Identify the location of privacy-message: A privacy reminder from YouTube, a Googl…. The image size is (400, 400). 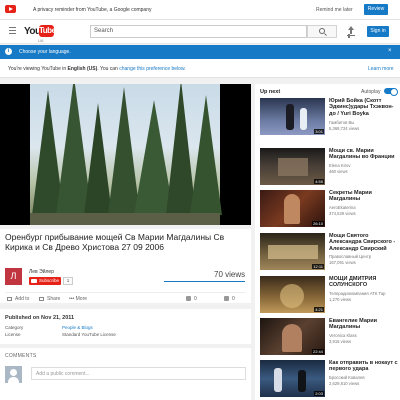
(92, 10).